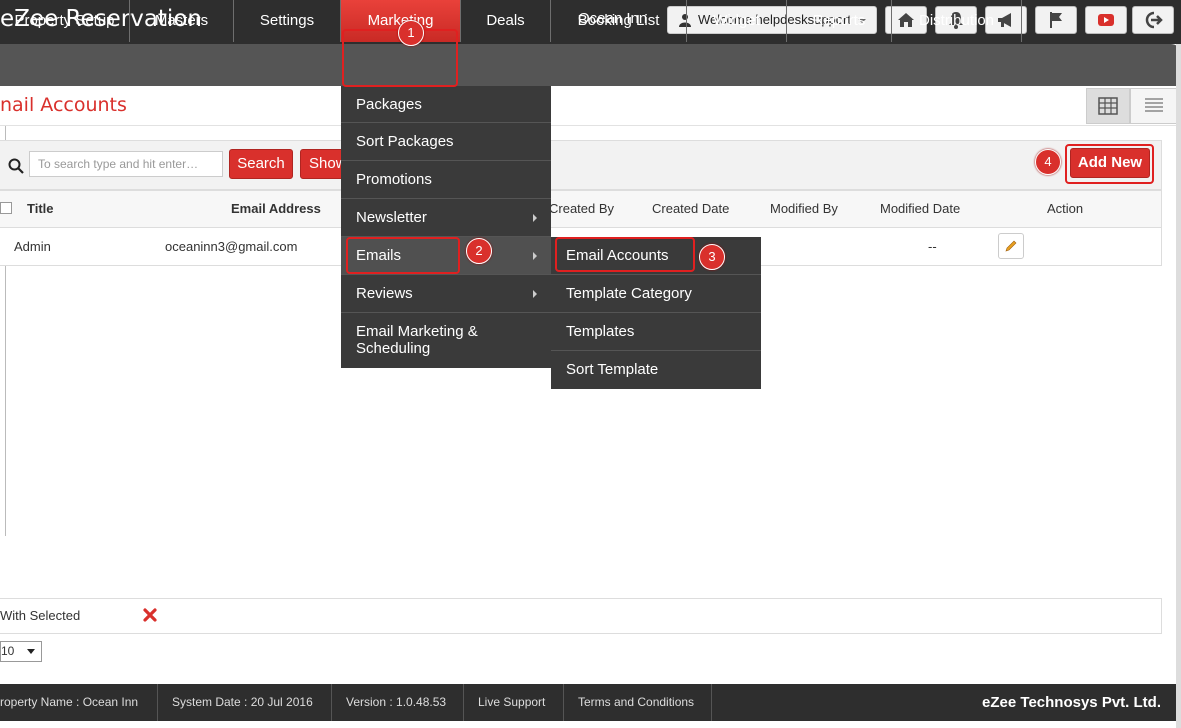 This screenshot has width=1181, height=728. What do you see at coordinates (1071, 702) in the screenshot?
I see `footer-brand: eZee Technosys Pvt. Ltd.` at bounding box center [1071, 702].